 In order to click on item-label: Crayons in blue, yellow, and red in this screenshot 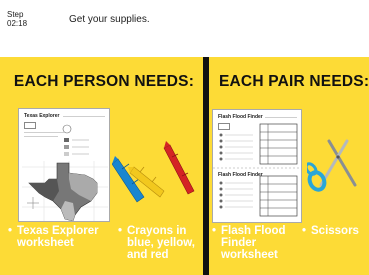, I will do `click(161, 243)`.